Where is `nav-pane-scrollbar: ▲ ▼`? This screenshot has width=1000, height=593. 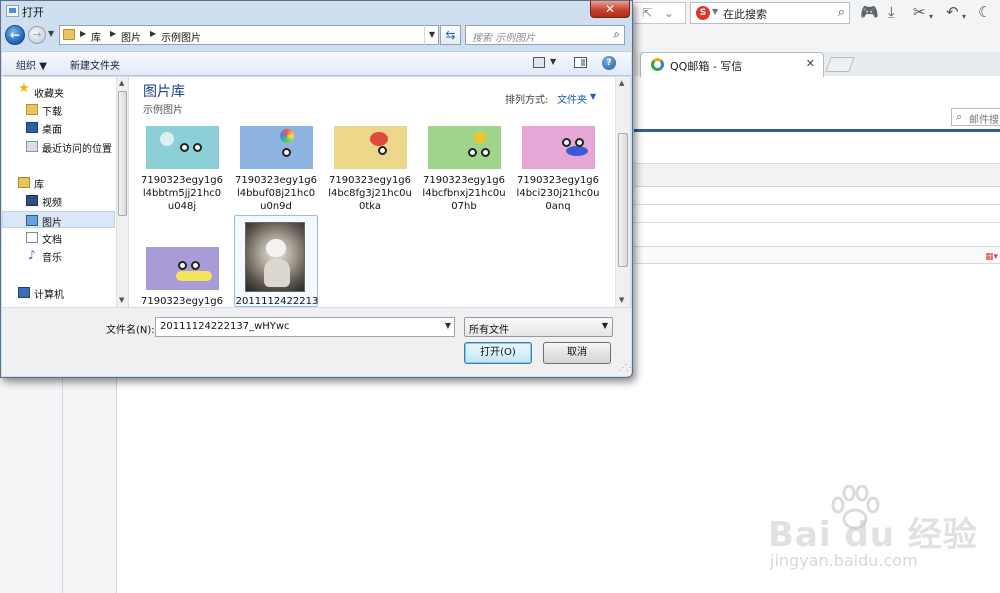 nav-pane-scrollbar: ▲ ▼ is located at coordinates (122, 192).